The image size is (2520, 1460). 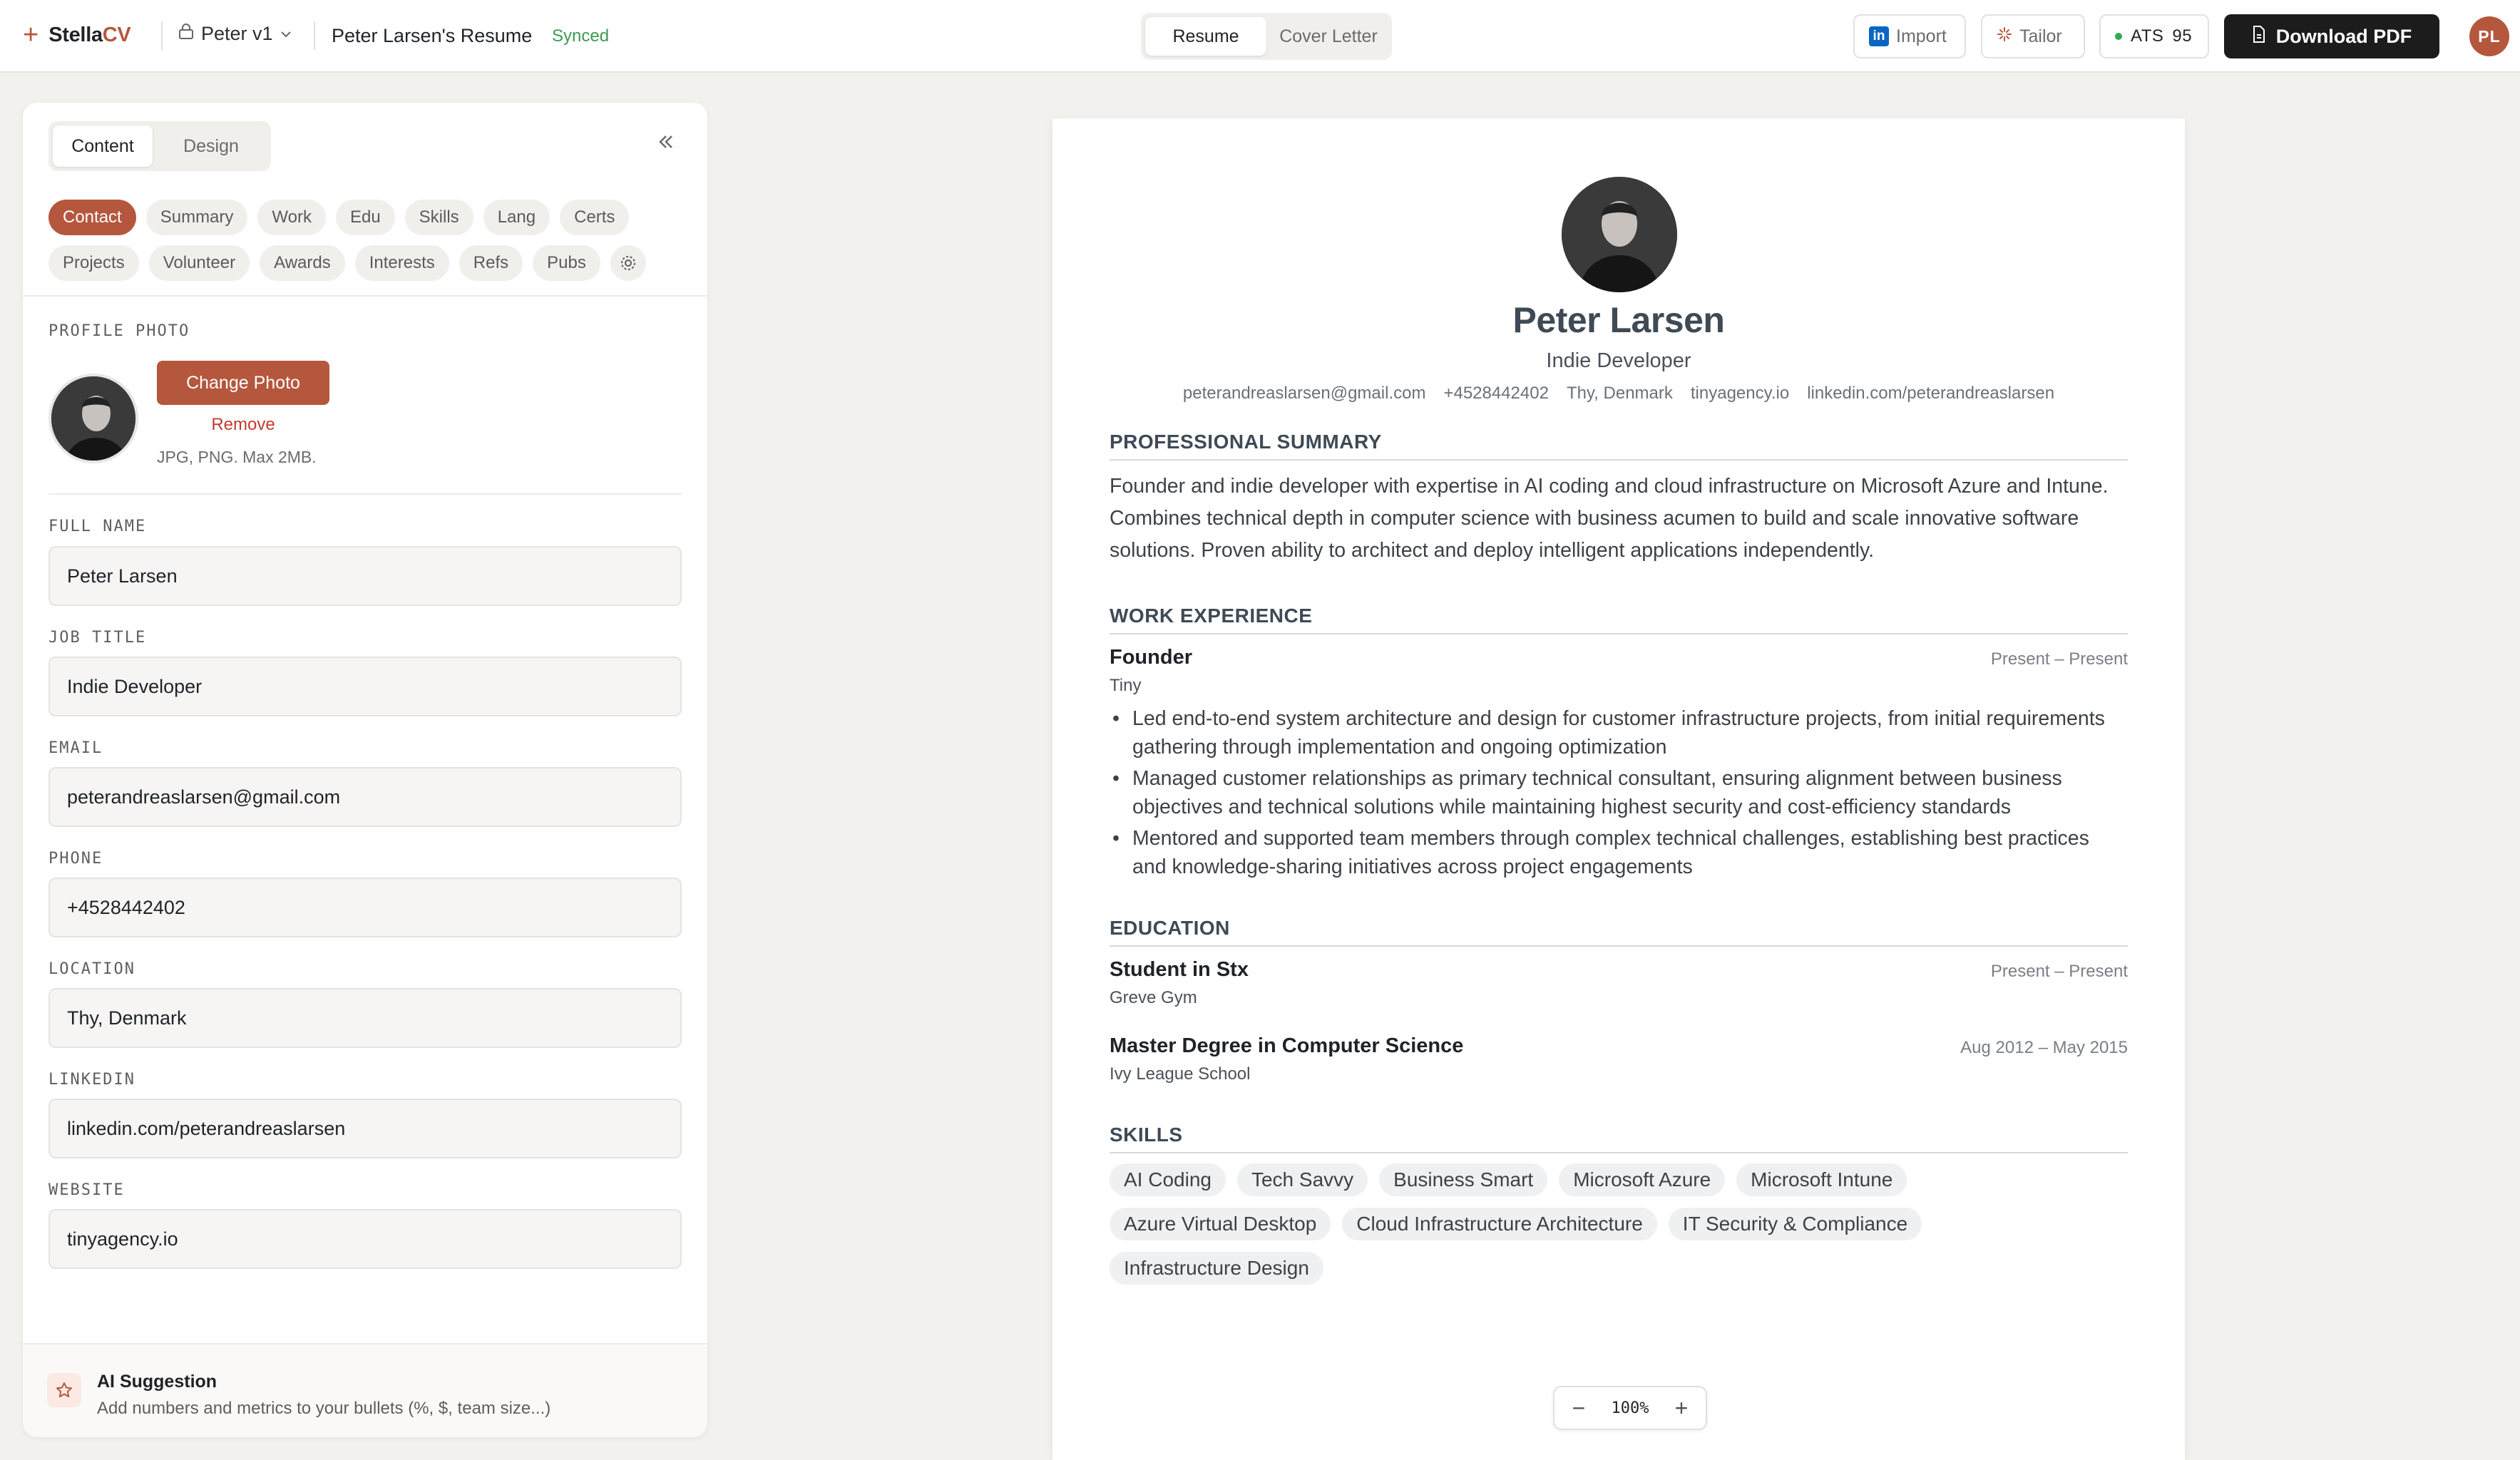 I want to click on education-dates: Aug 2012 – May 2015, so click(x=2044, y=1047).